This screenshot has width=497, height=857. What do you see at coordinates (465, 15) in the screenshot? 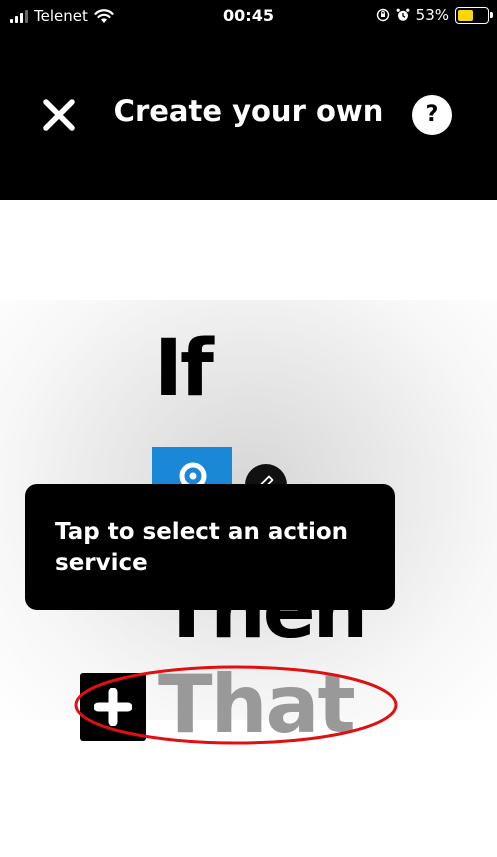
I see `battery-fill` at bounding box center [465, 15].